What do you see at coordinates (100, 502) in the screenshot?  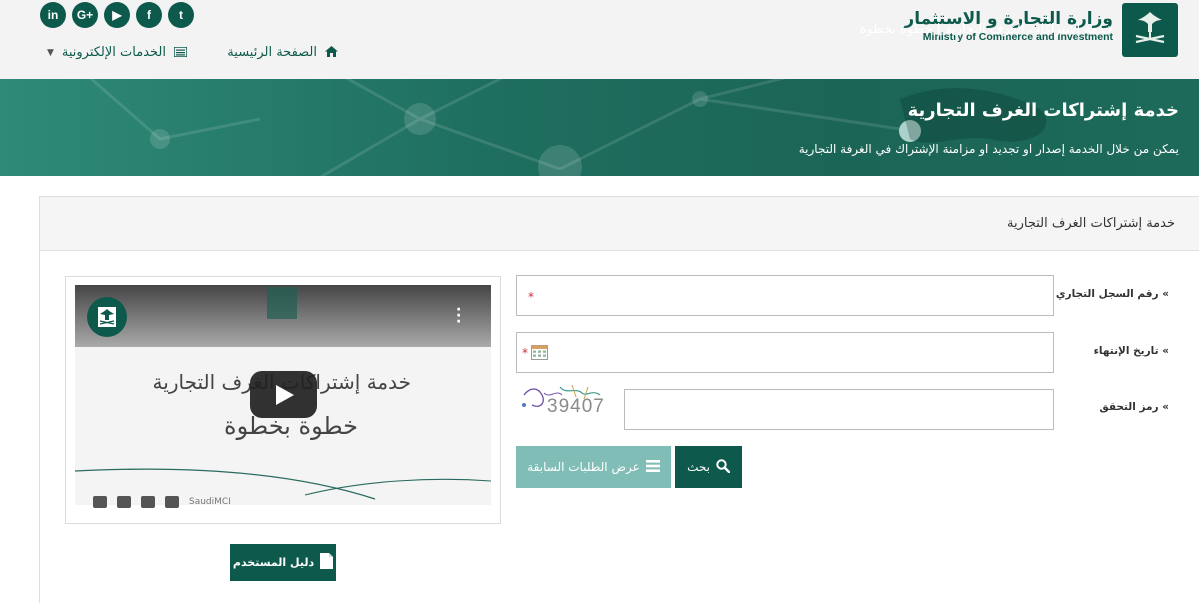 I see `twitter-icon` at bounding box center [100, 502].